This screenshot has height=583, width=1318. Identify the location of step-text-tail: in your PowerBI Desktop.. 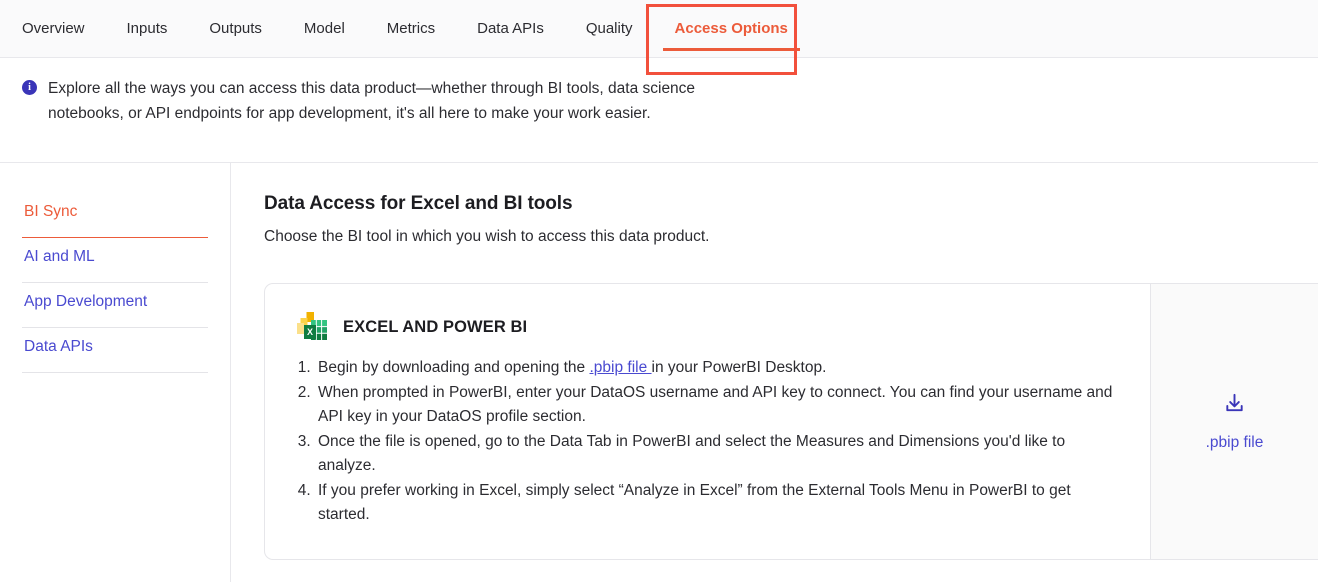
(739, 367).